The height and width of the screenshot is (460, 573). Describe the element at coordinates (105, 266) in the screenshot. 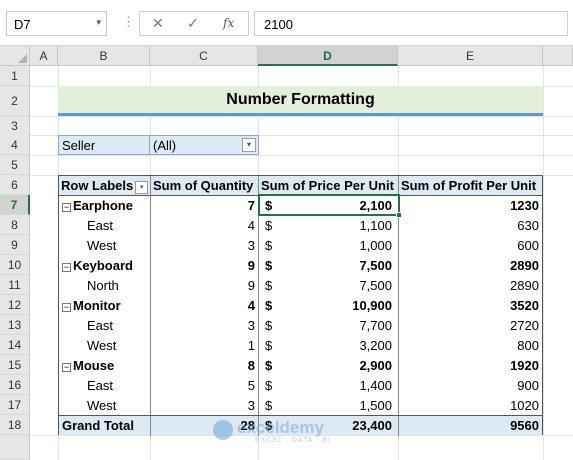

I see `row-label: − Keyboard` at that location.